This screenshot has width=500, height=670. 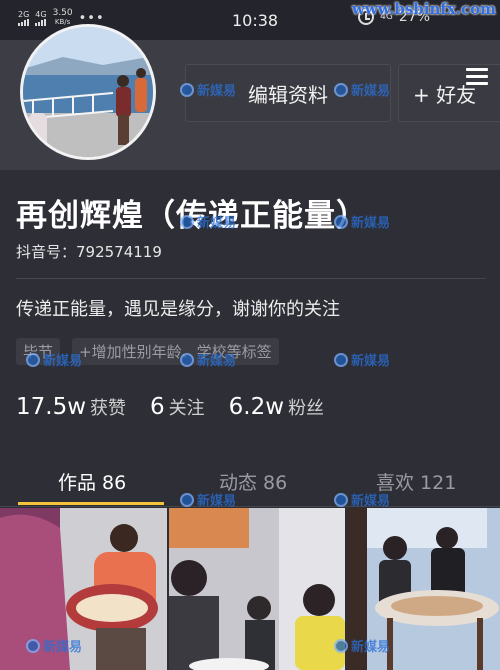 What do you see at coordinates (24, 14) in the screenshot?
I see `signal-label-2g: 2G` at bounding box center [24, 14].